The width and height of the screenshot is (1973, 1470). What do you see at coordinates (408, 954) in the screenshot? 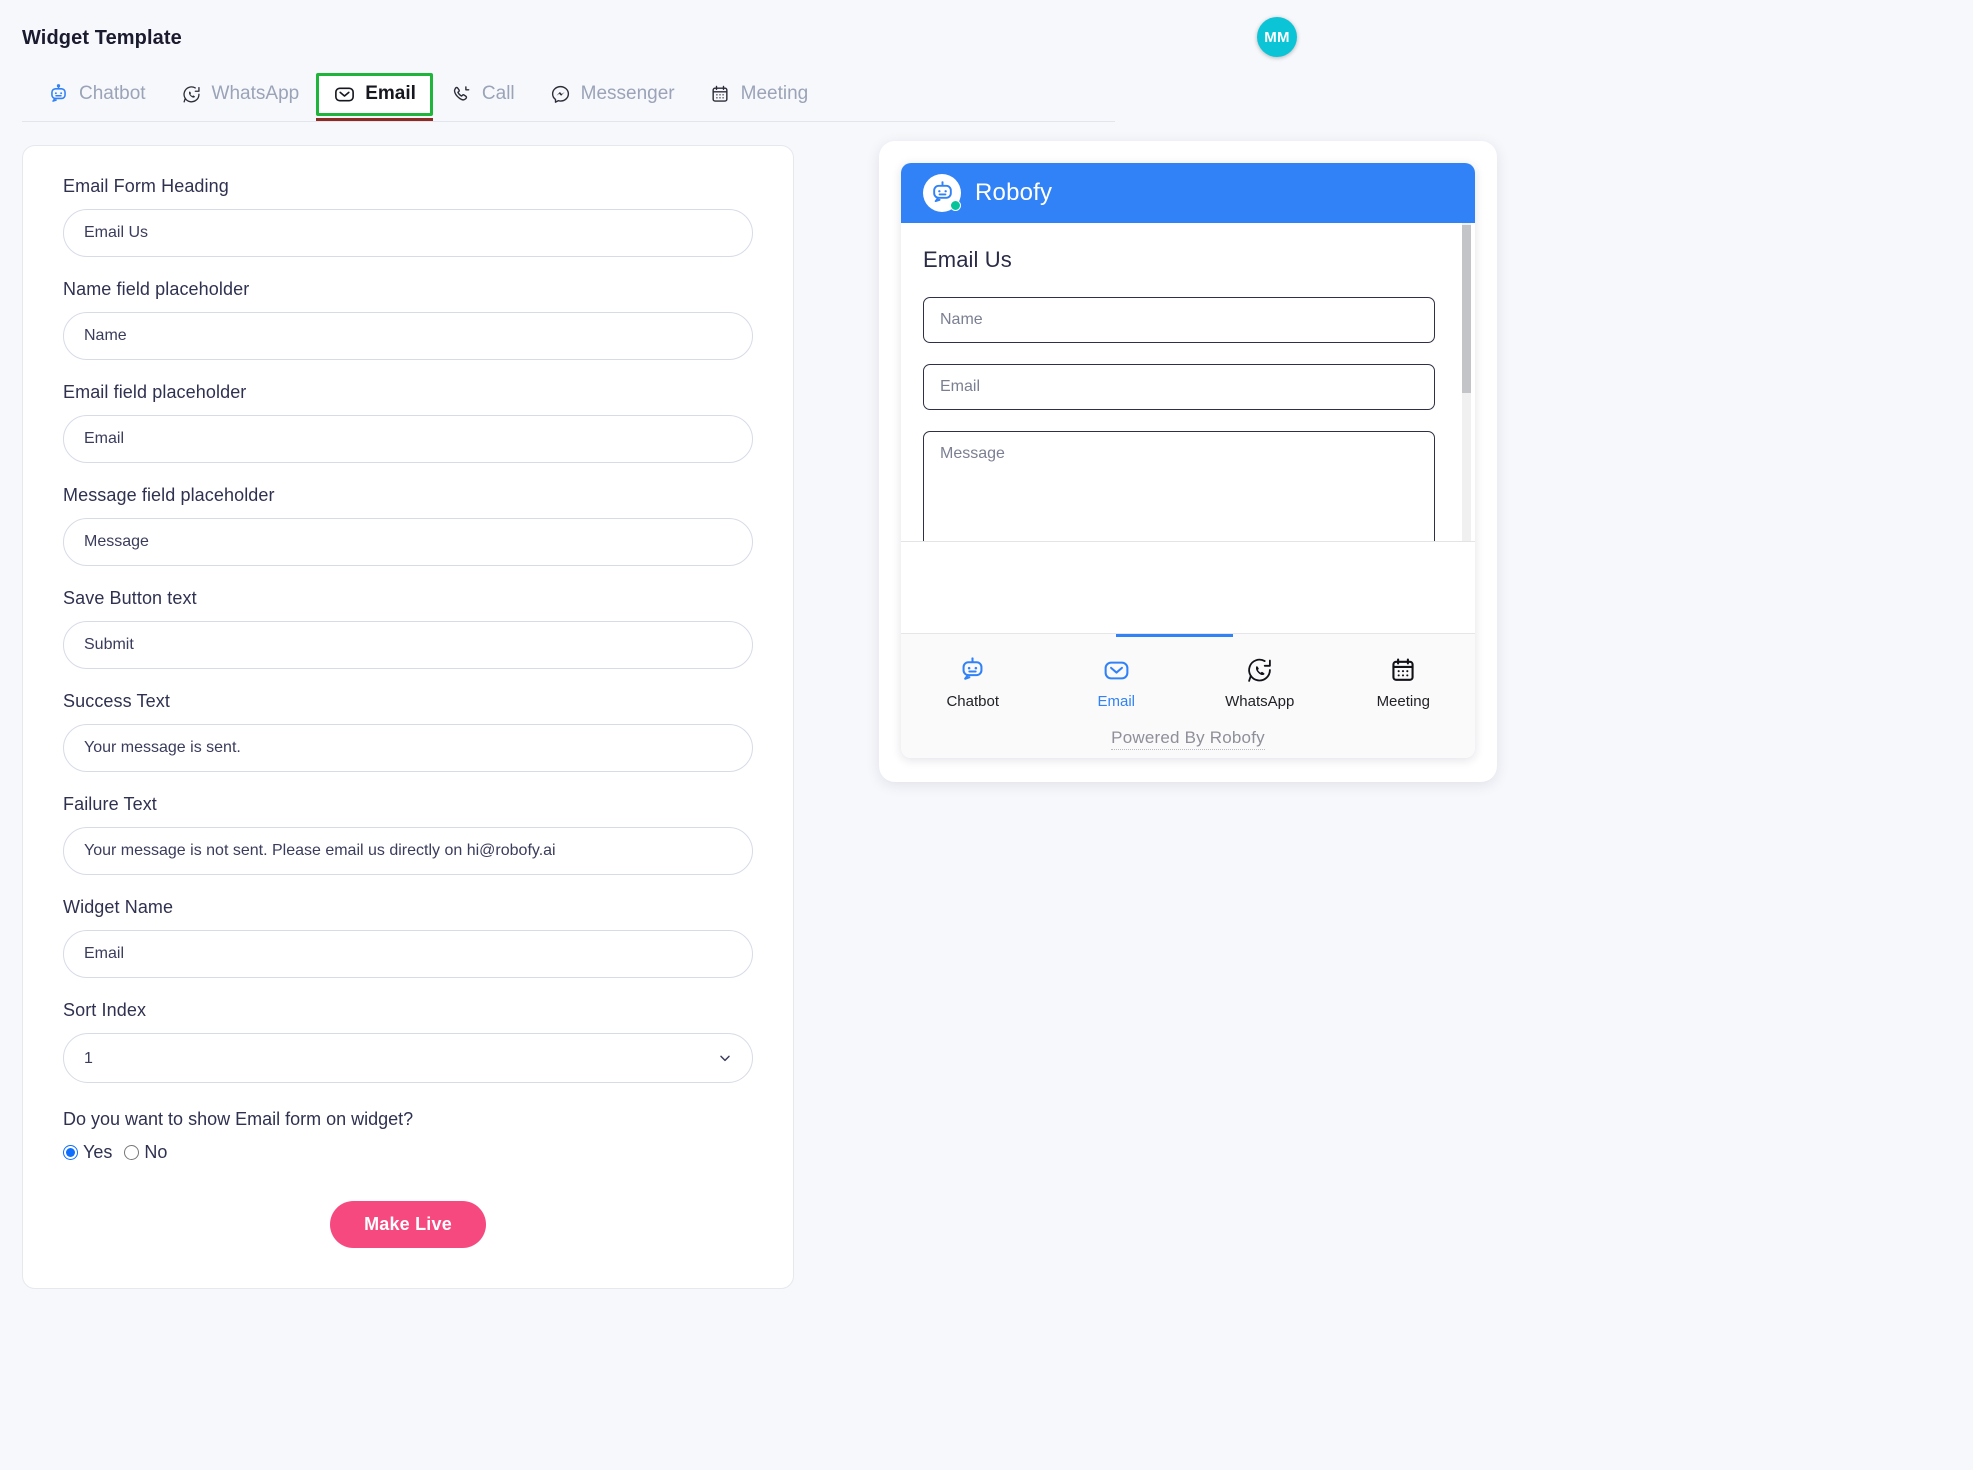
I see `input-widget-name` at bounding box center [408, 954].